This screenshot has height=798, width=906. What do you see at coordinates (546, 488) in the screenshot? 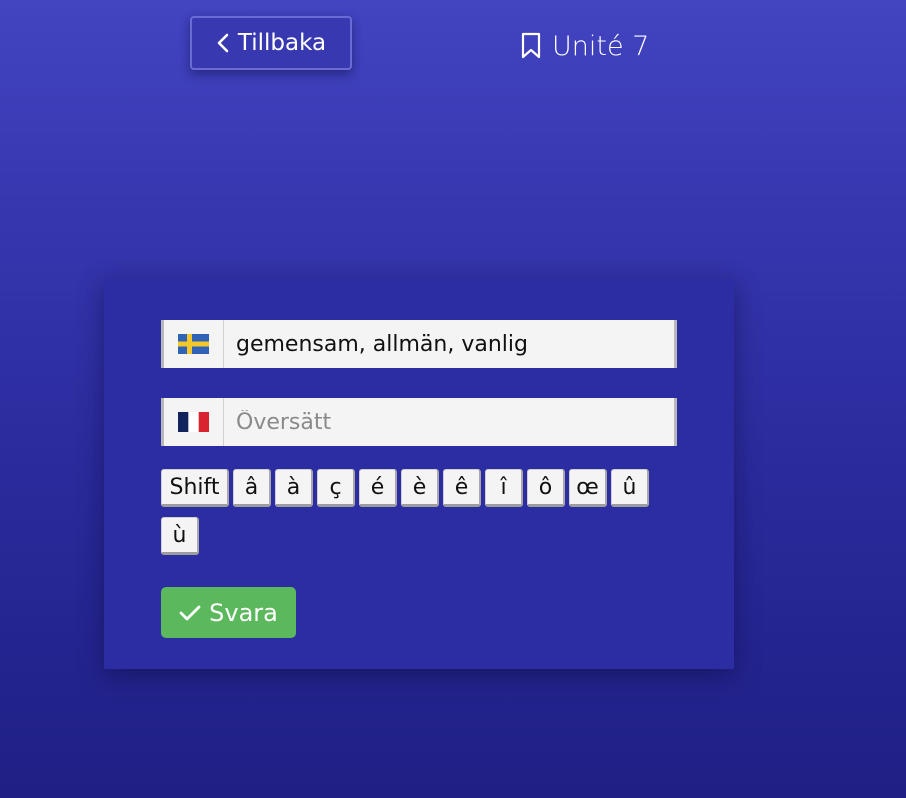
I see `char-key: ô` at bounding box center [546, 488].